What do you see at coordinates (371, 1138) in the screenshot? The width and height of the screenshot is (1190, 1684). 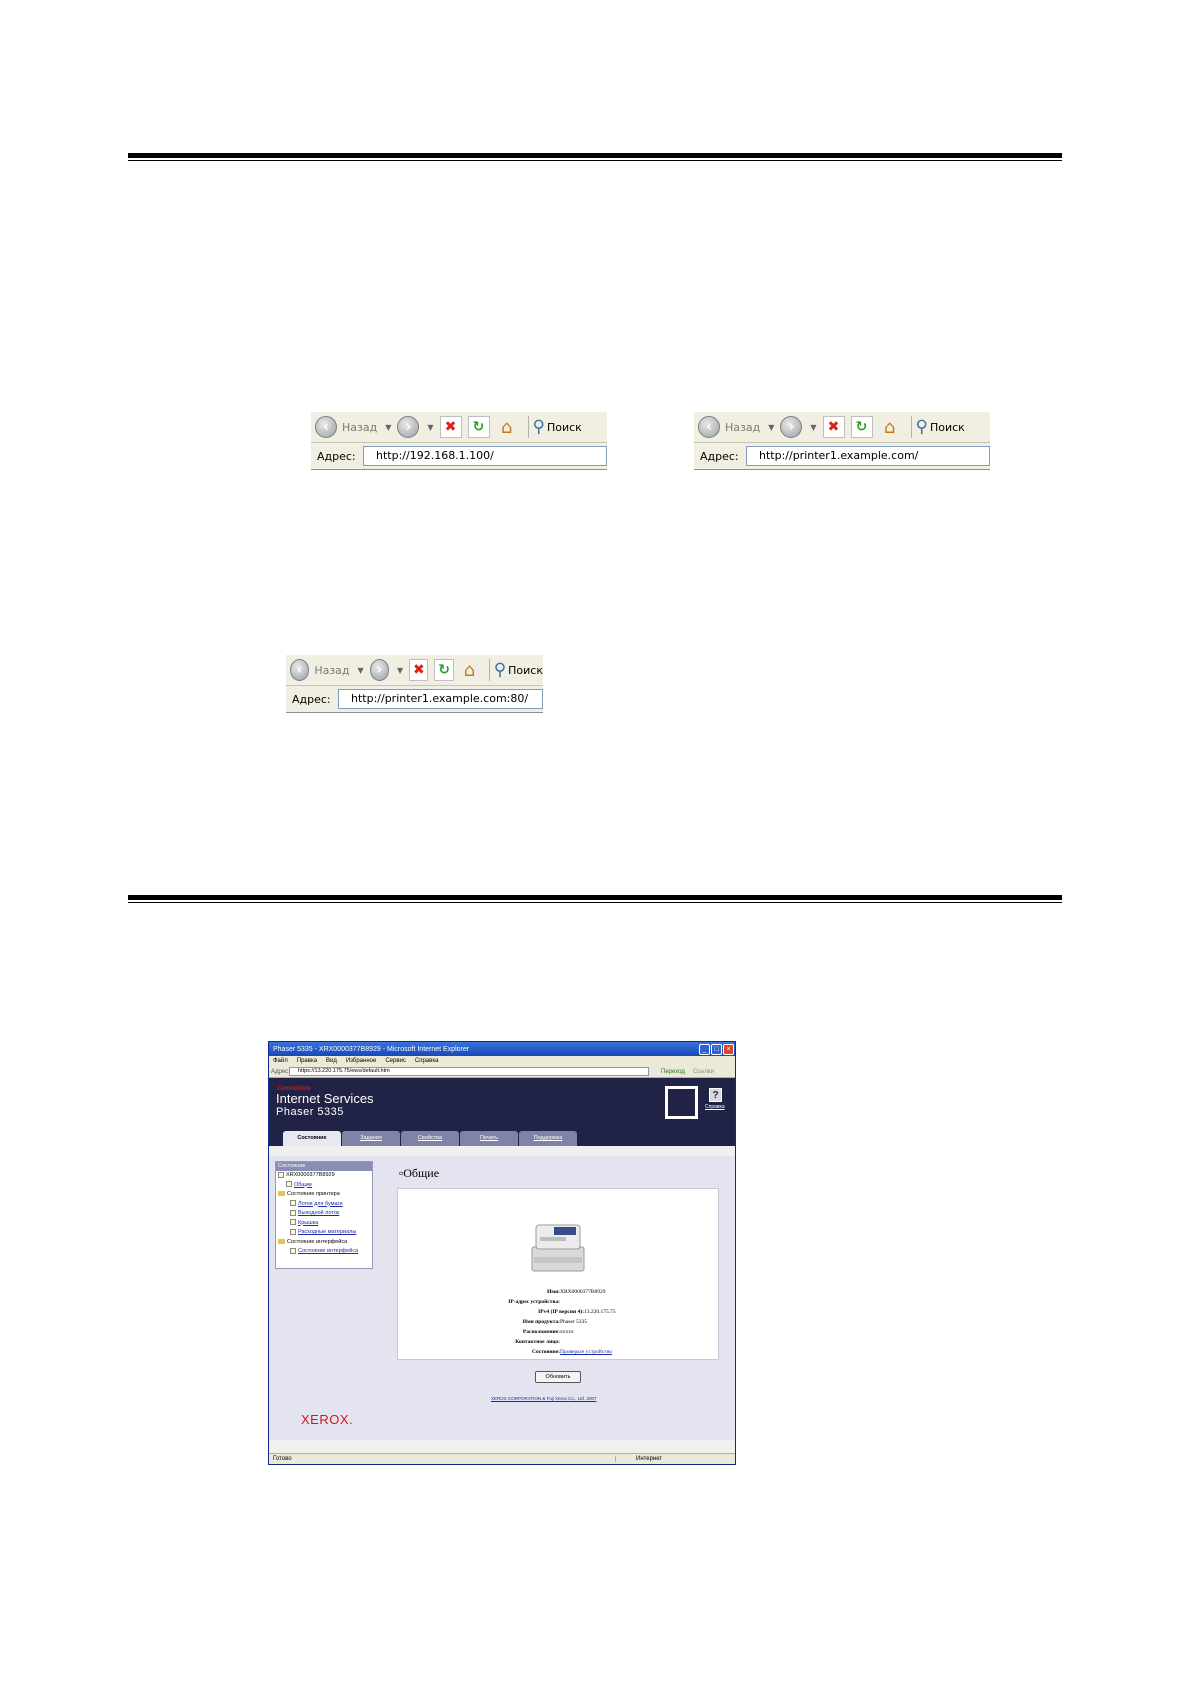 I see `tab-jobs: Задания` at bounding box center [371, 1138].